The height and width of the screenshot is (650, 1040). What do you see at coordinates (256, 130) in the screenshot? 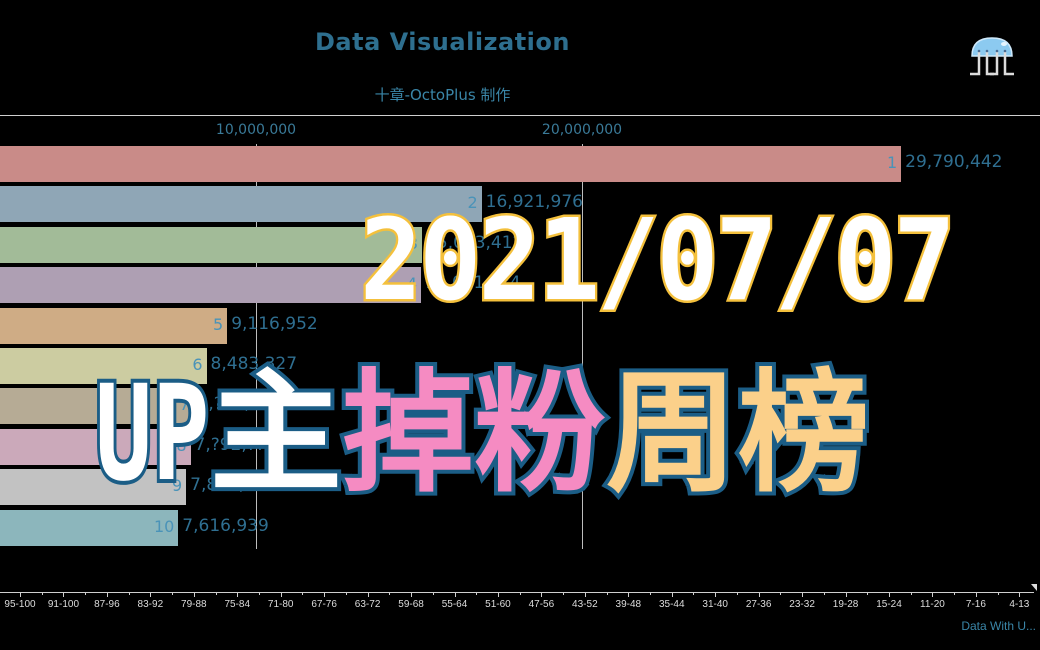
I see `x-tick-label: 10,000,000` at bounding box center [256, 130].